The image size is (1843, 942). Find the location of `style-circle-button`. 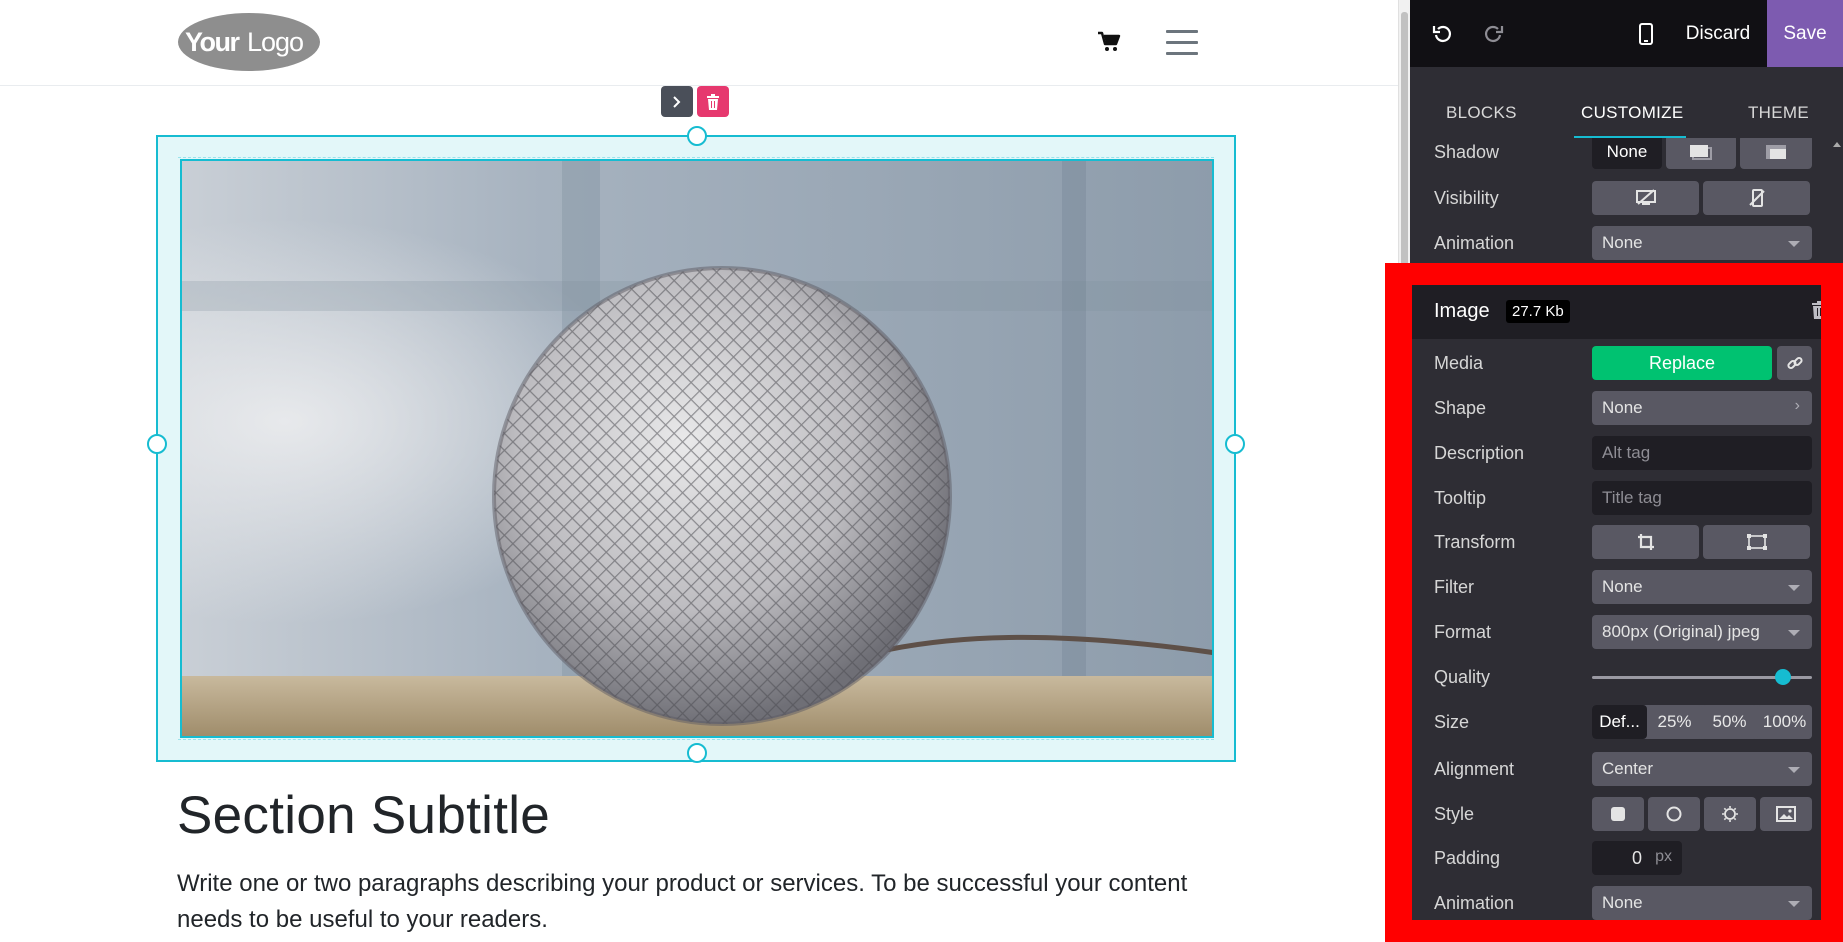

style-circle-button is located at coordinates (1674, 814).